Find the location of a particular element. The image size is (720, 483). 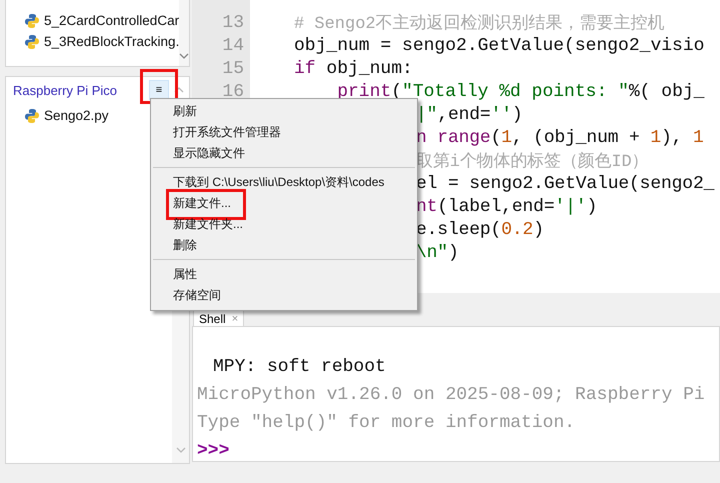

menu-button: ≡ is located at coordinates (159, 90).